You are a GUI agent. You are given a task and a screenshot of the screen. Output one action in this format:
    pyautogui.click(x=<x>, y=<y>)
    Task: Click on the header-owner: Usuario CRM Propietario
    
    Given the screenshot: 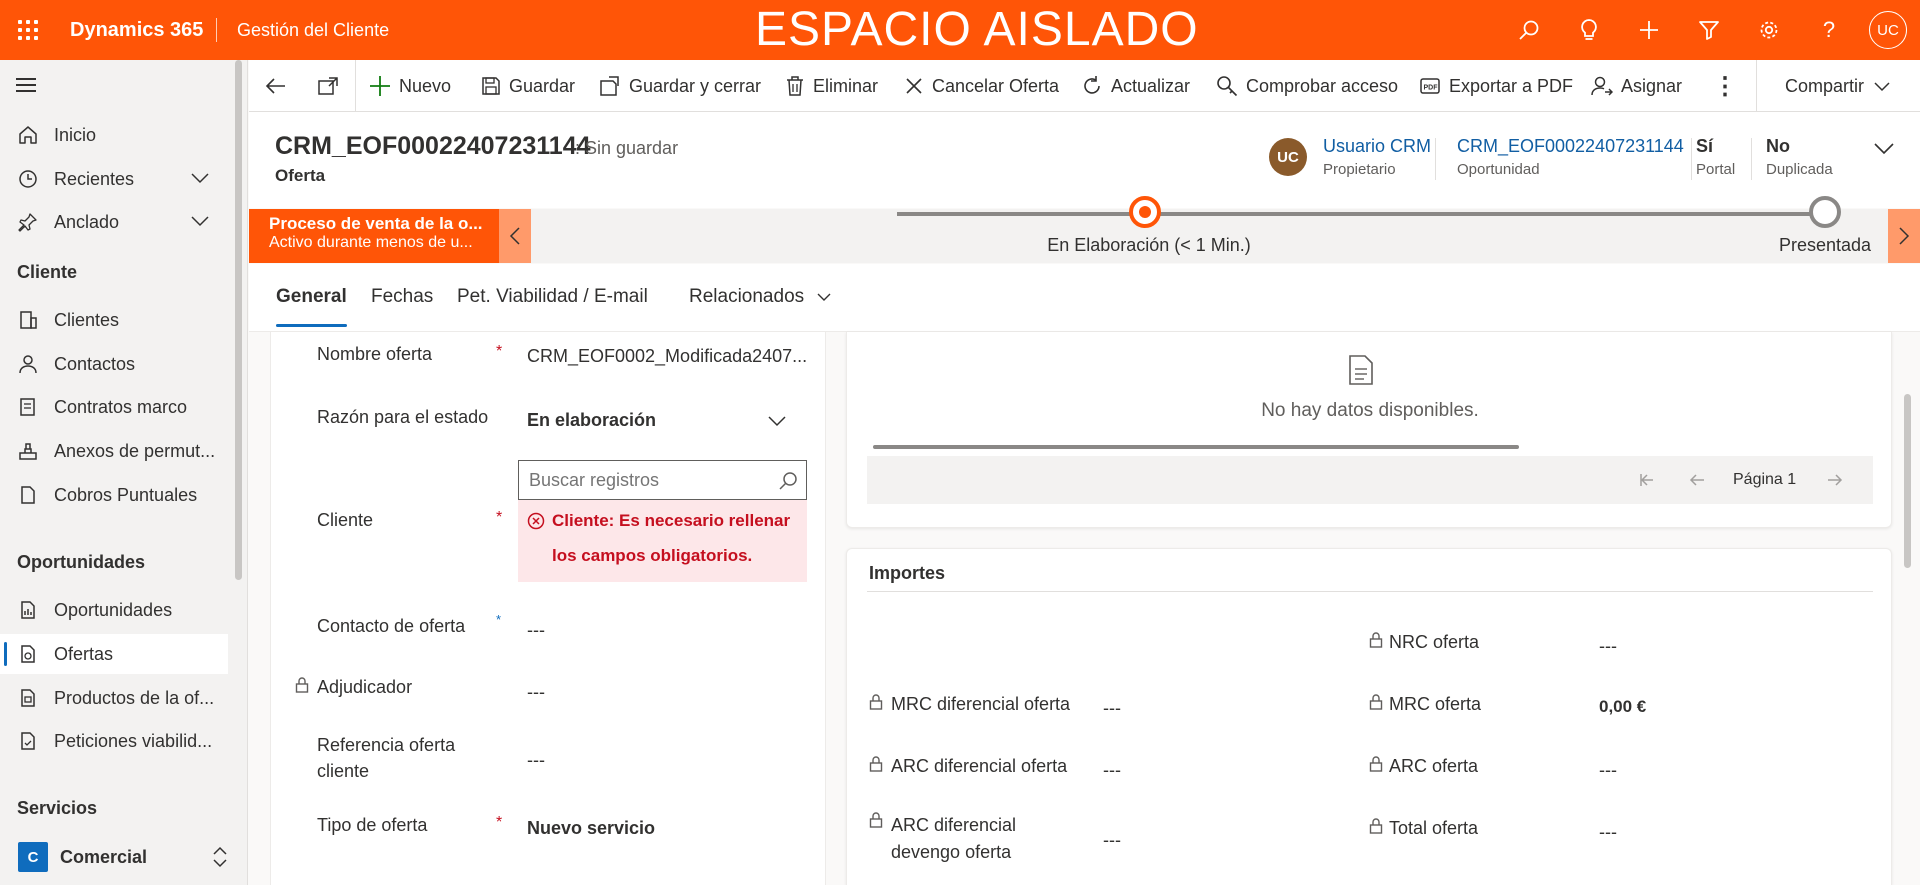 What is the action you would take?
    pyautogui.click(x=1377, y=157)
    